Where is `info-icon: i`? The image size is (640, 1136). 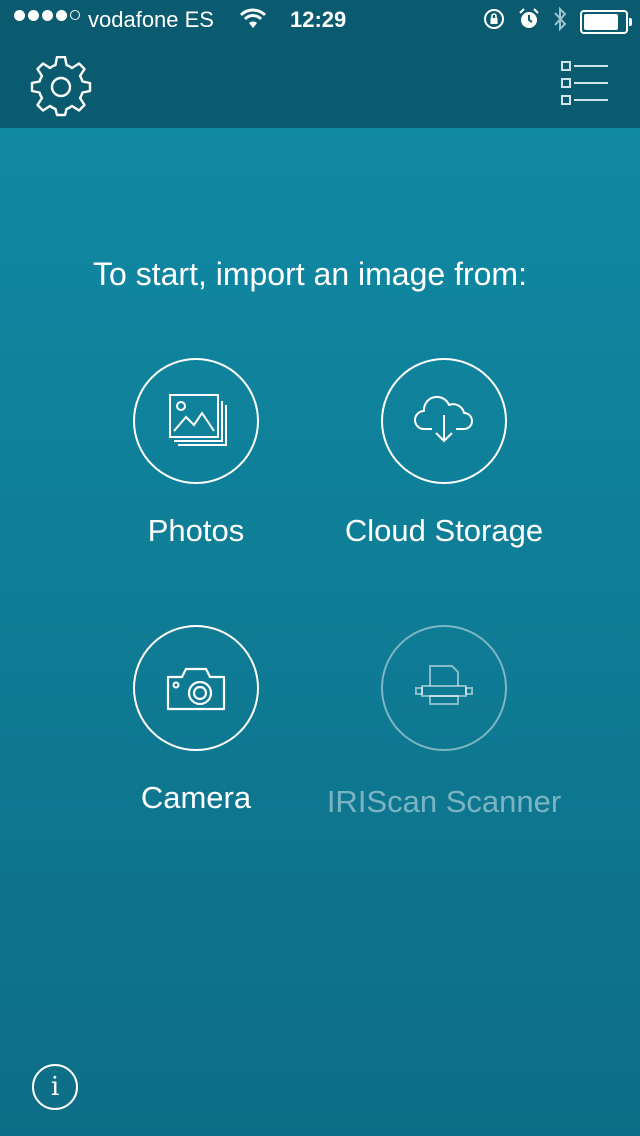 info-icon: i is located at coordinates (55, 1087).